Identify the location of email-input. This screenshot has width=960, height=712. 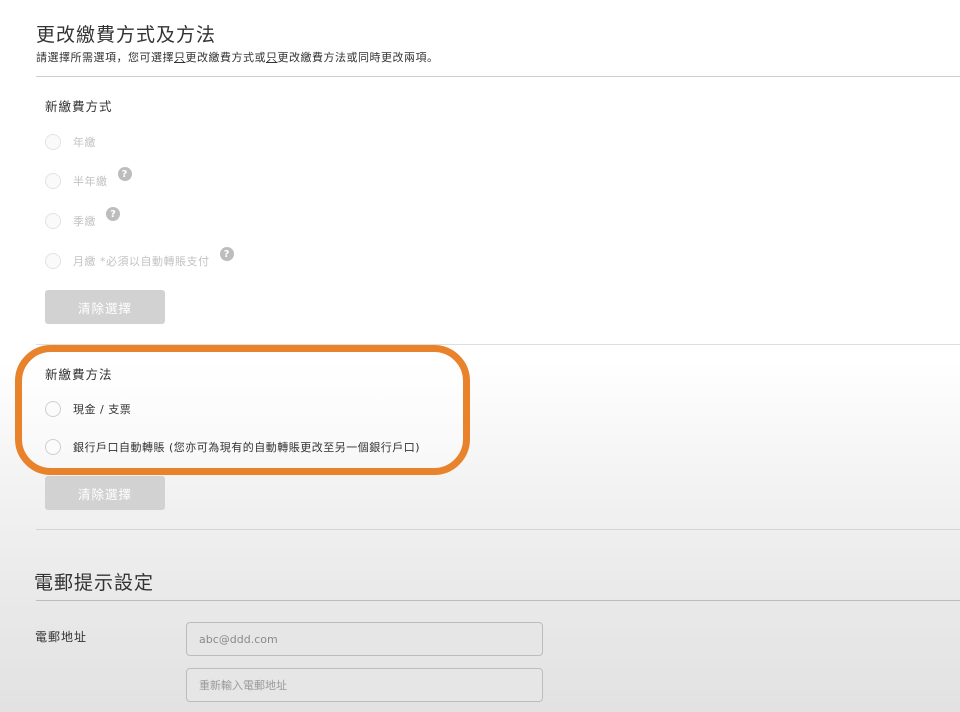
(364, 639).